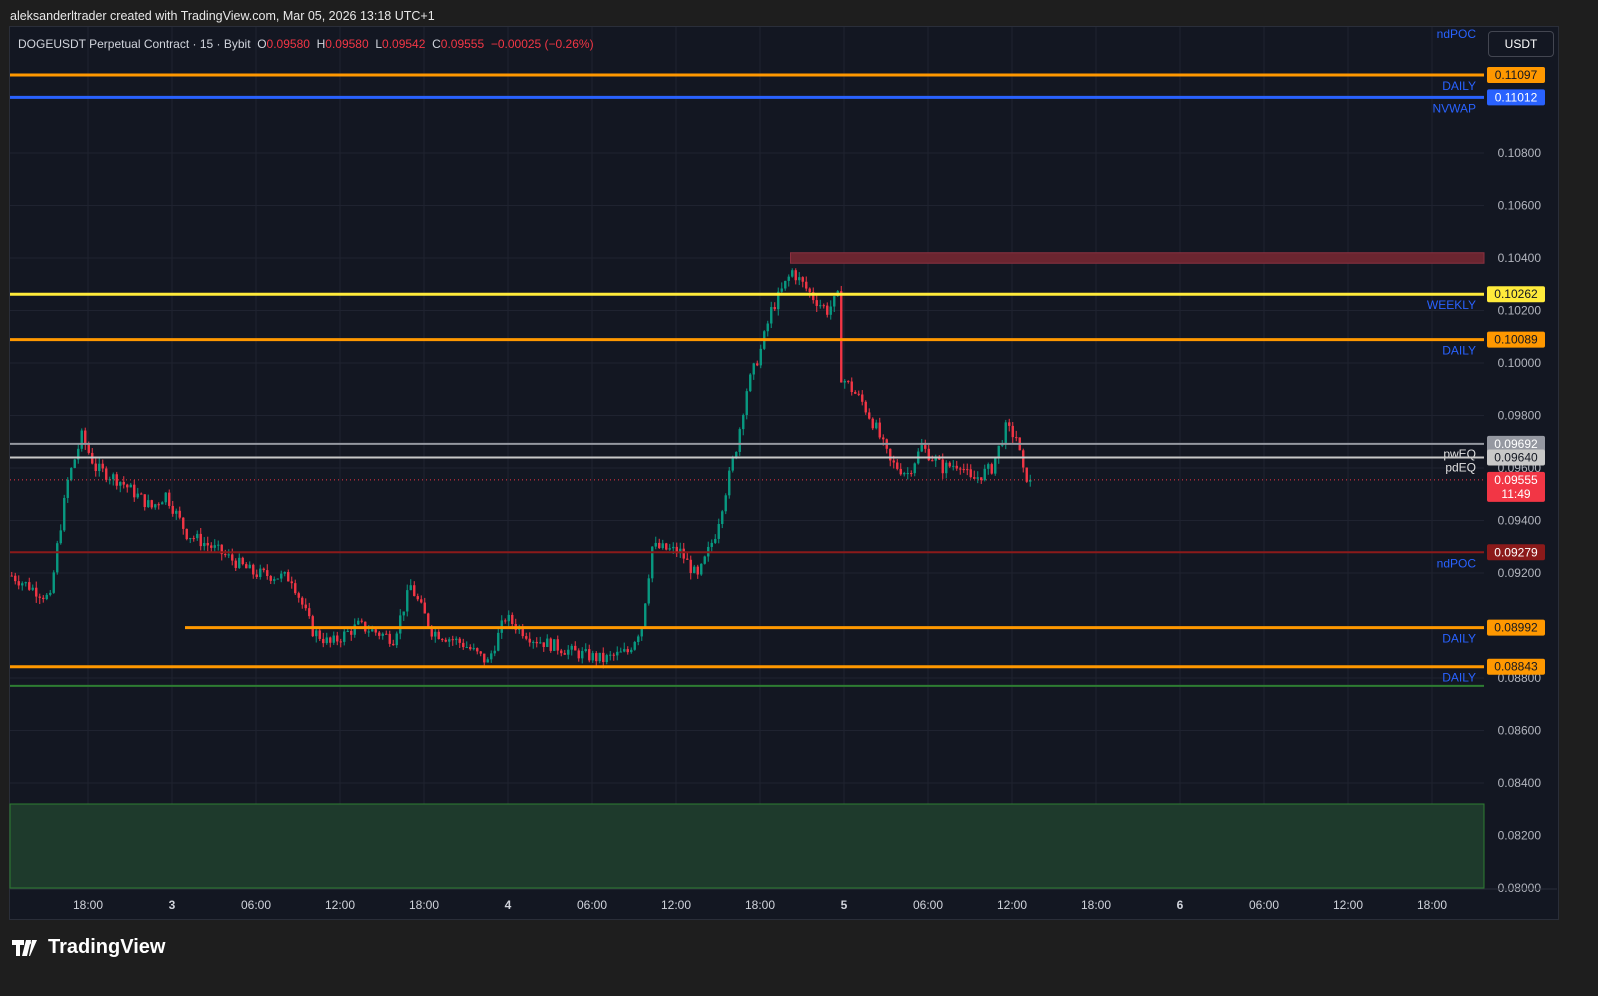 The height and width of the screenshot is (996, 1598). I want to click on price-tick: 0.10200, so click(1520, 311).